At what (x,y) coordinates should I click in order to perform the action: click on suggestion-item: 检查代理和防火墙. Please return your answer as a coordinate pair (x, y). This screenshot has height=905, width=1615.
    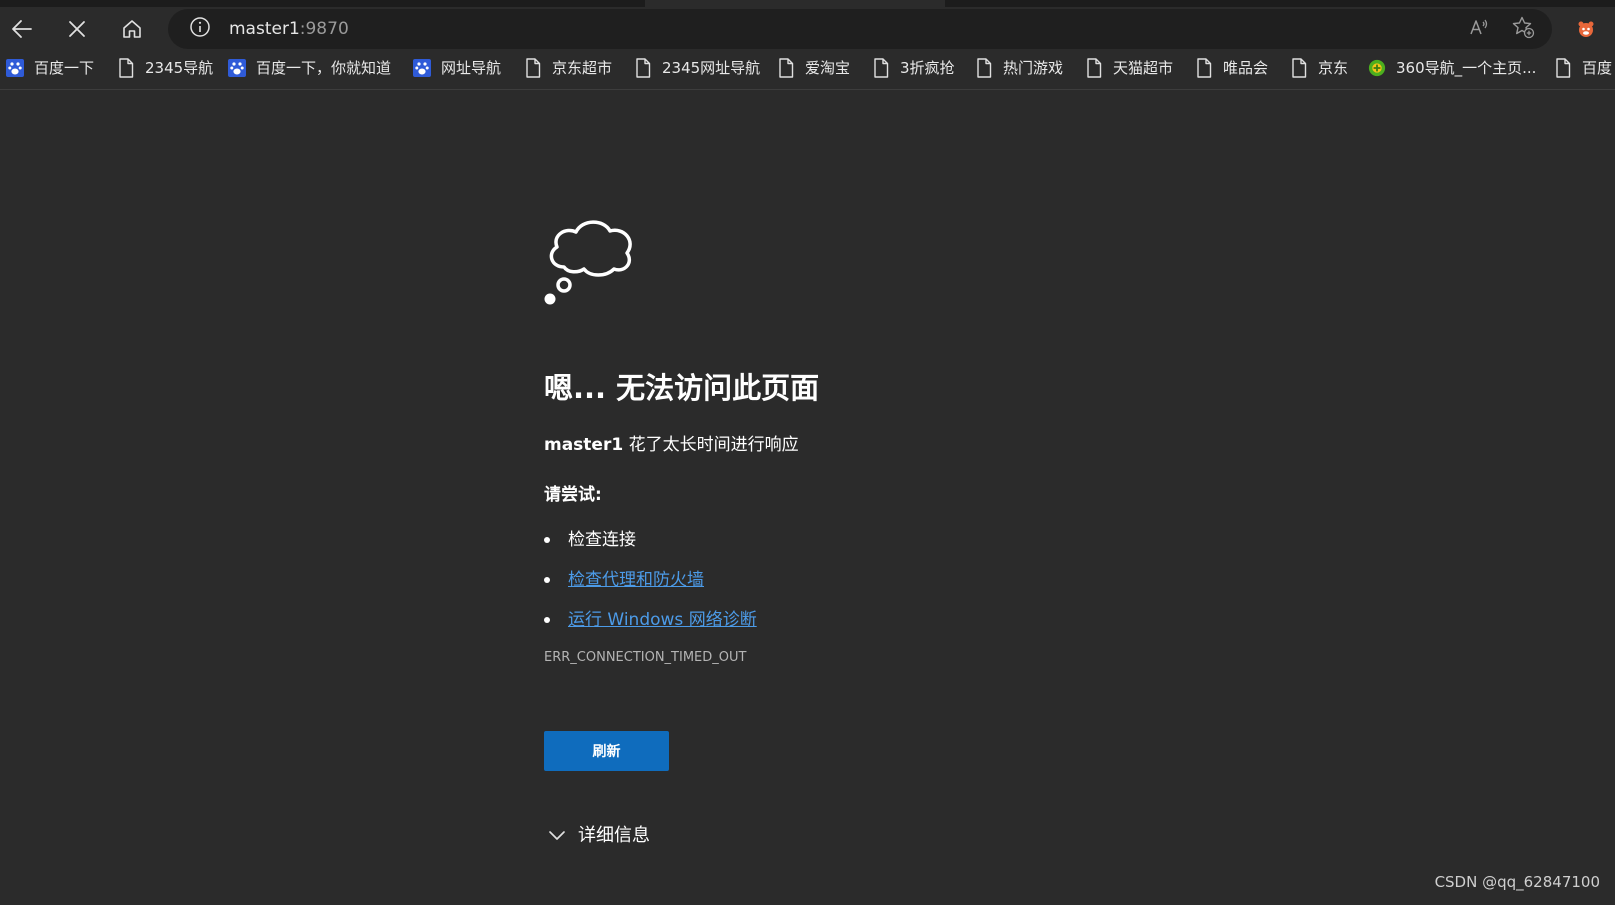
    Looking at the image, I should click on (624, 580).